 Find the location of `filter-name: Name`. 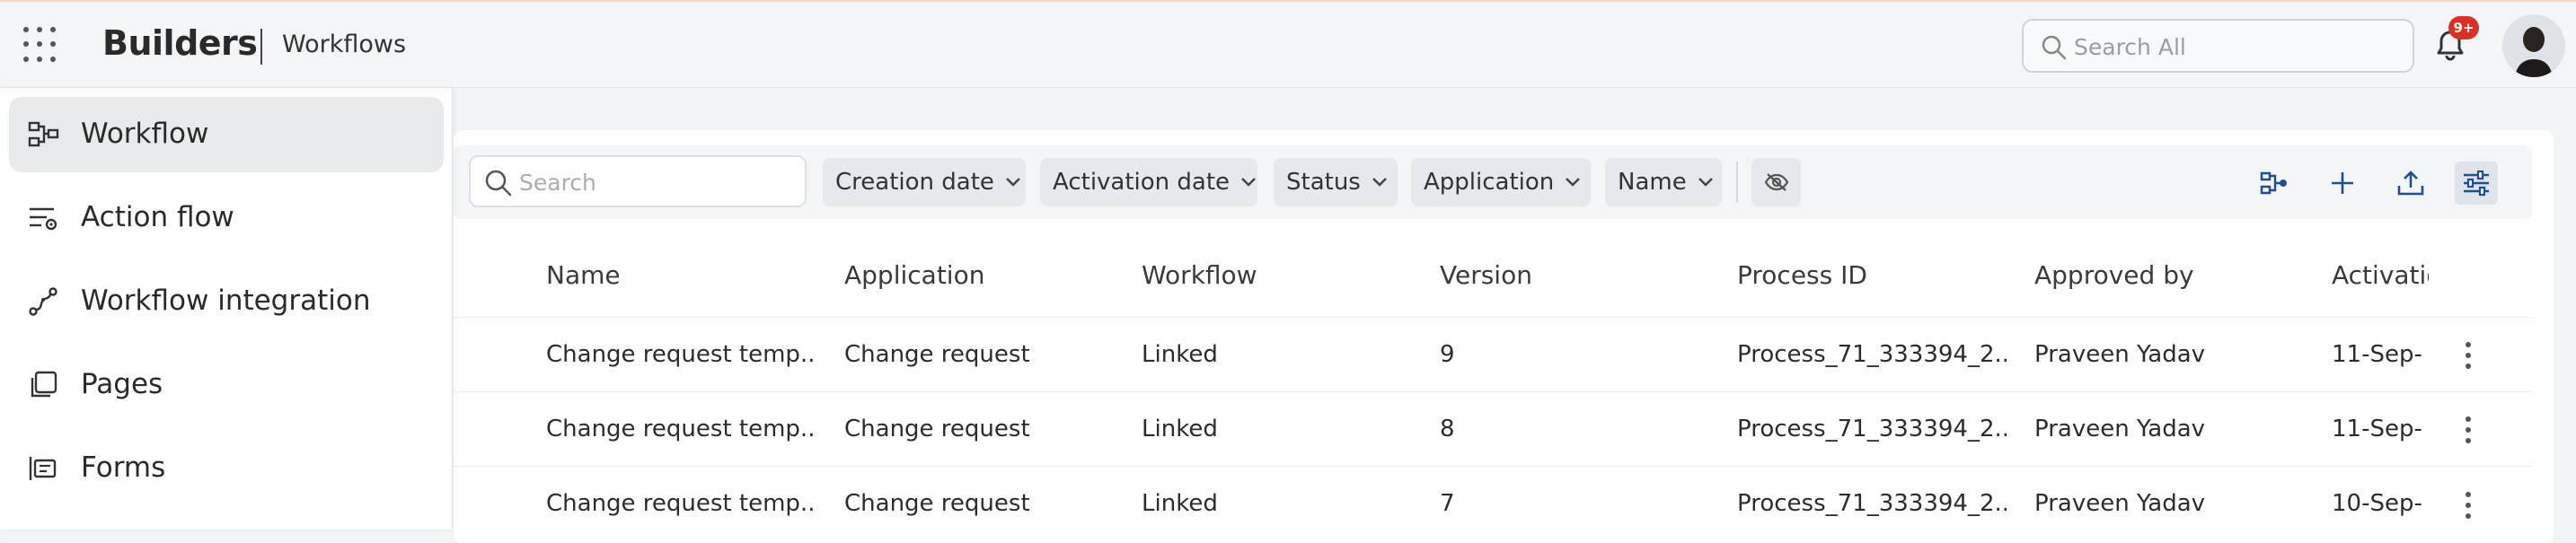

filter-name: Name is located at coordinates (1663, 182).